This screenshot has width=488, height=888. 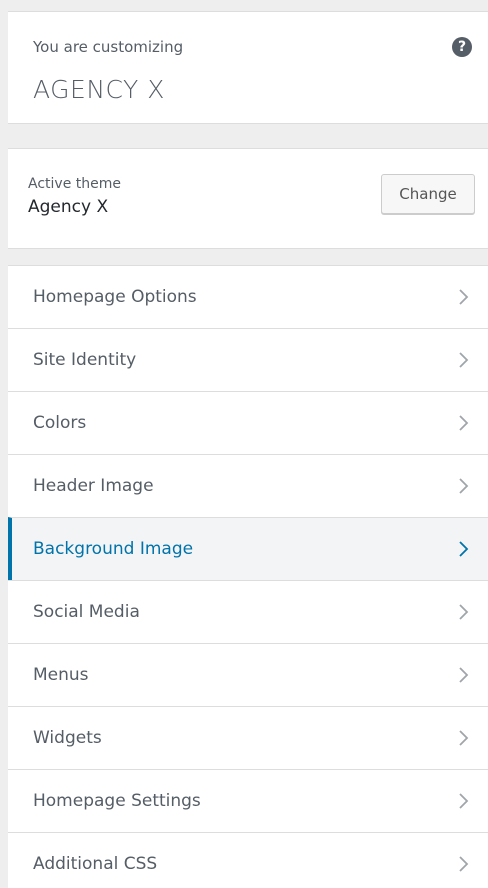 I want to click on active-theme-label: Active theme, so click(x=74, y=184).